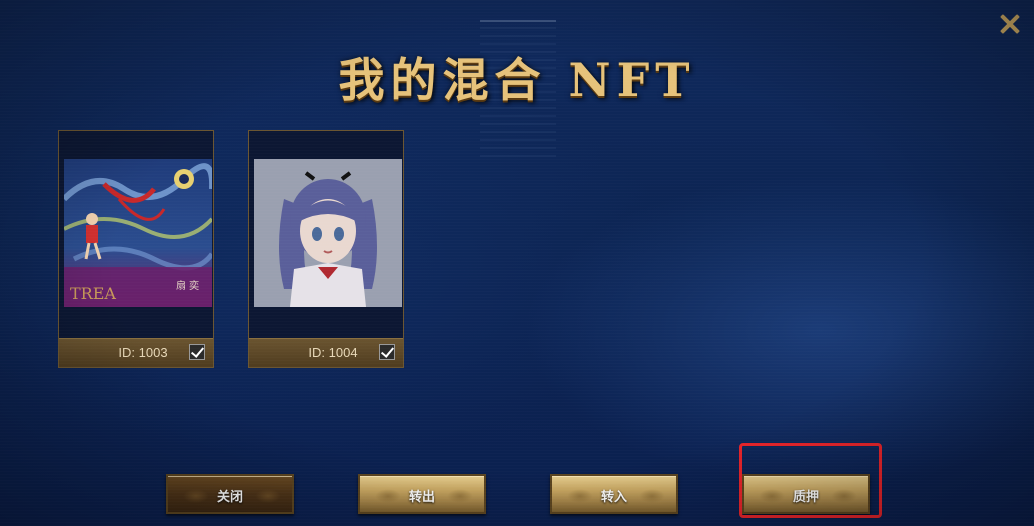 This screenshot has width=1034, height=526. I want to click on nft-image-1003: TREA 扇 奕, so click(138, 233).